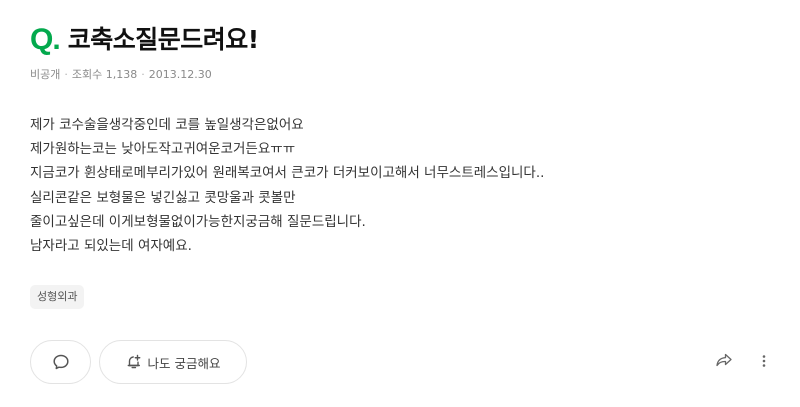 This screenshot has height=407, width=800. I want to click on question-actions: 나도 궁금해요, so click(138, 362).